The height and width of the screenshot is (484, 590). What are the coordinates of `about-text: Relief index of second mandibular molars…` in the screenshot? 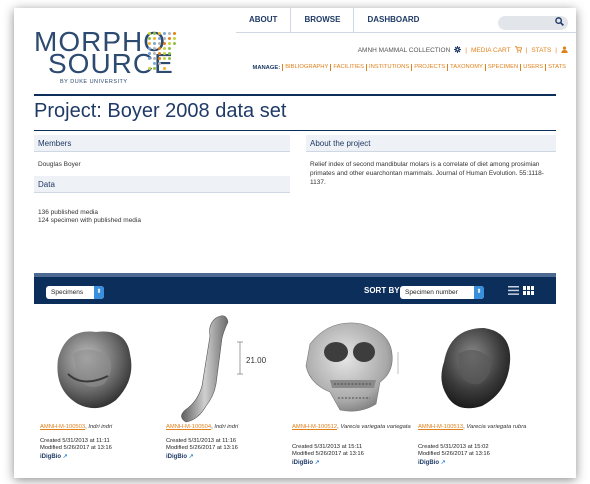 It's located at (427, 173).